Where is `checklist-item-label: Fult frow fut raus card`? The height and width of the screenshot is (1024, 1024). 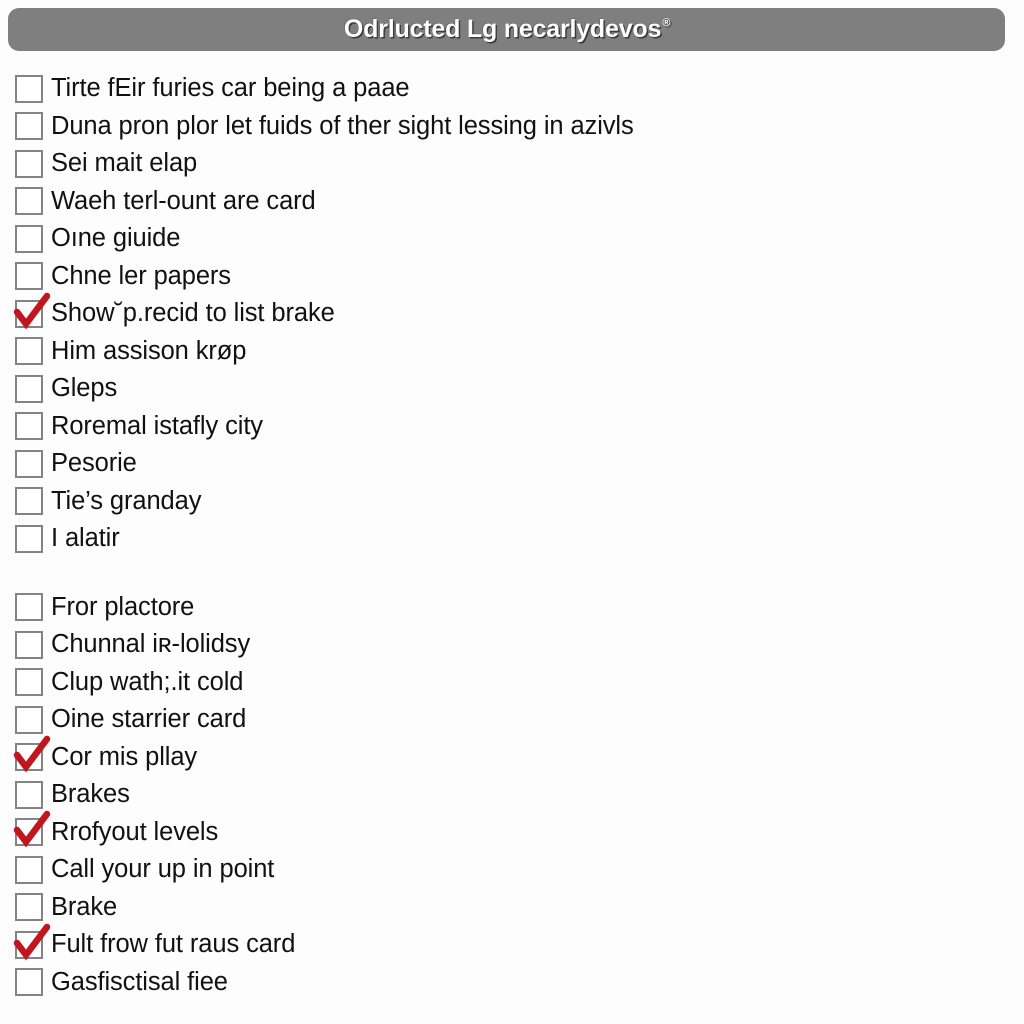
checklist-item-label: Fult frow fut raus card is located at coordinates (173, 944).